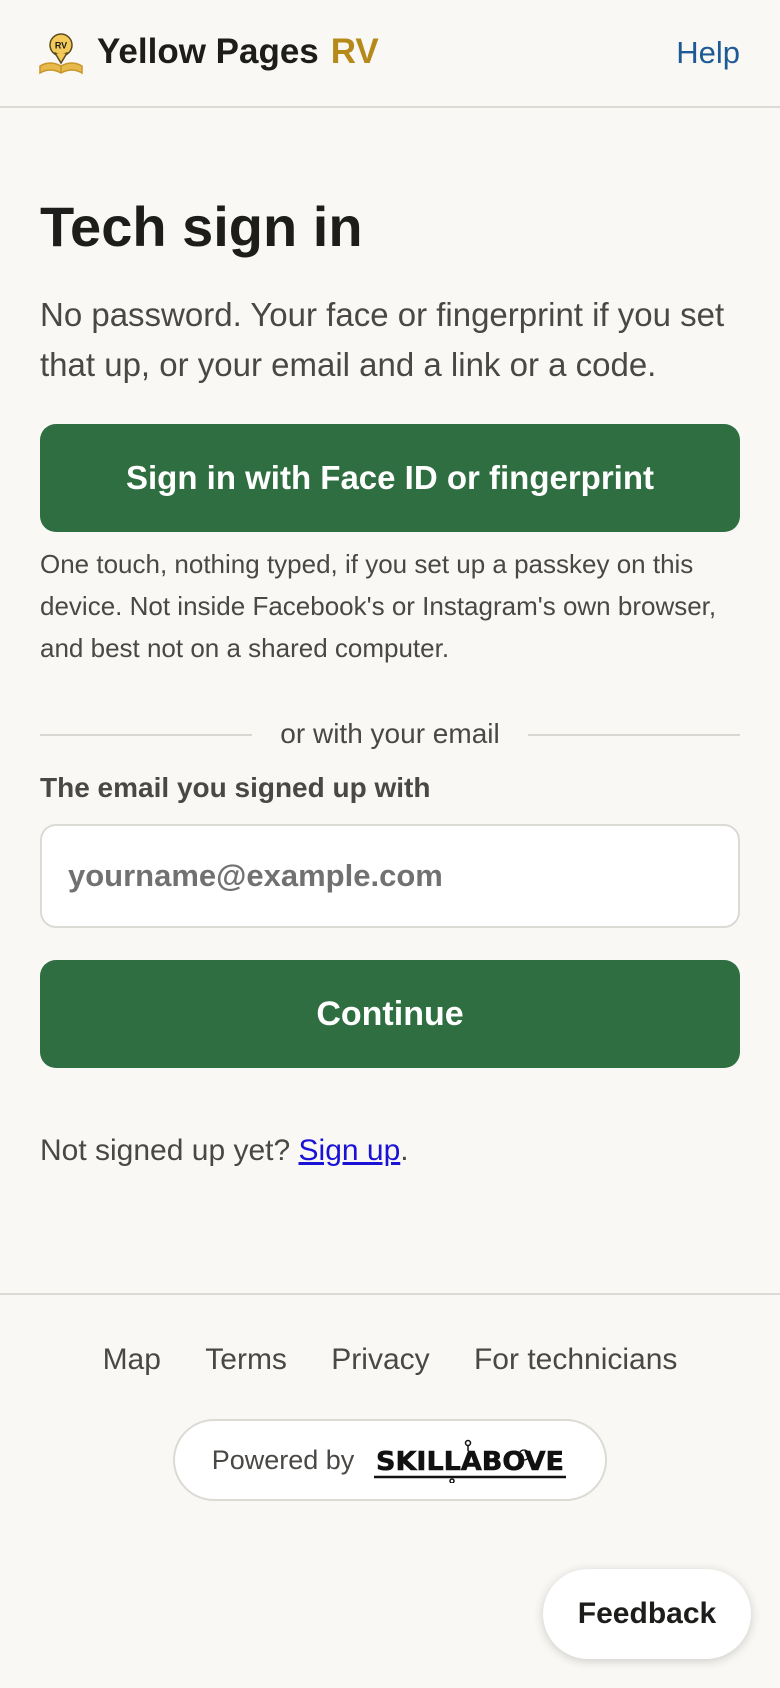 This screenshot has width=780, height=1688. I want to click on brand-name: Yellow Pages, so click(208, 51).